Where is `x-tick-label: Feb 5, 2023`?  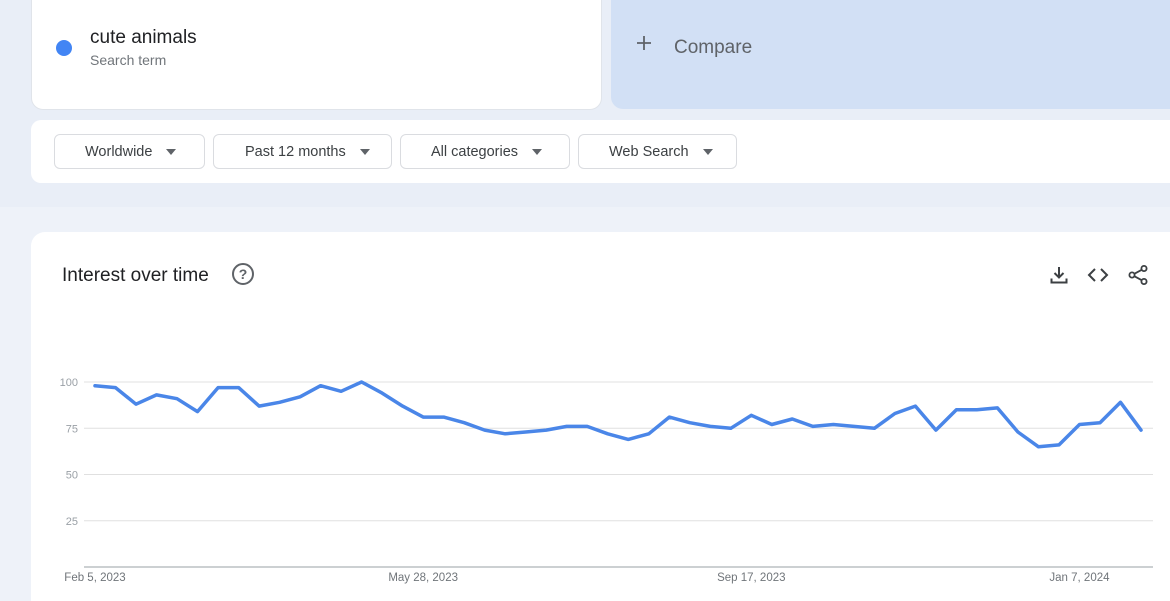 x-tick-label: Feb 5, 2023 is located at coordinates (94, 578).